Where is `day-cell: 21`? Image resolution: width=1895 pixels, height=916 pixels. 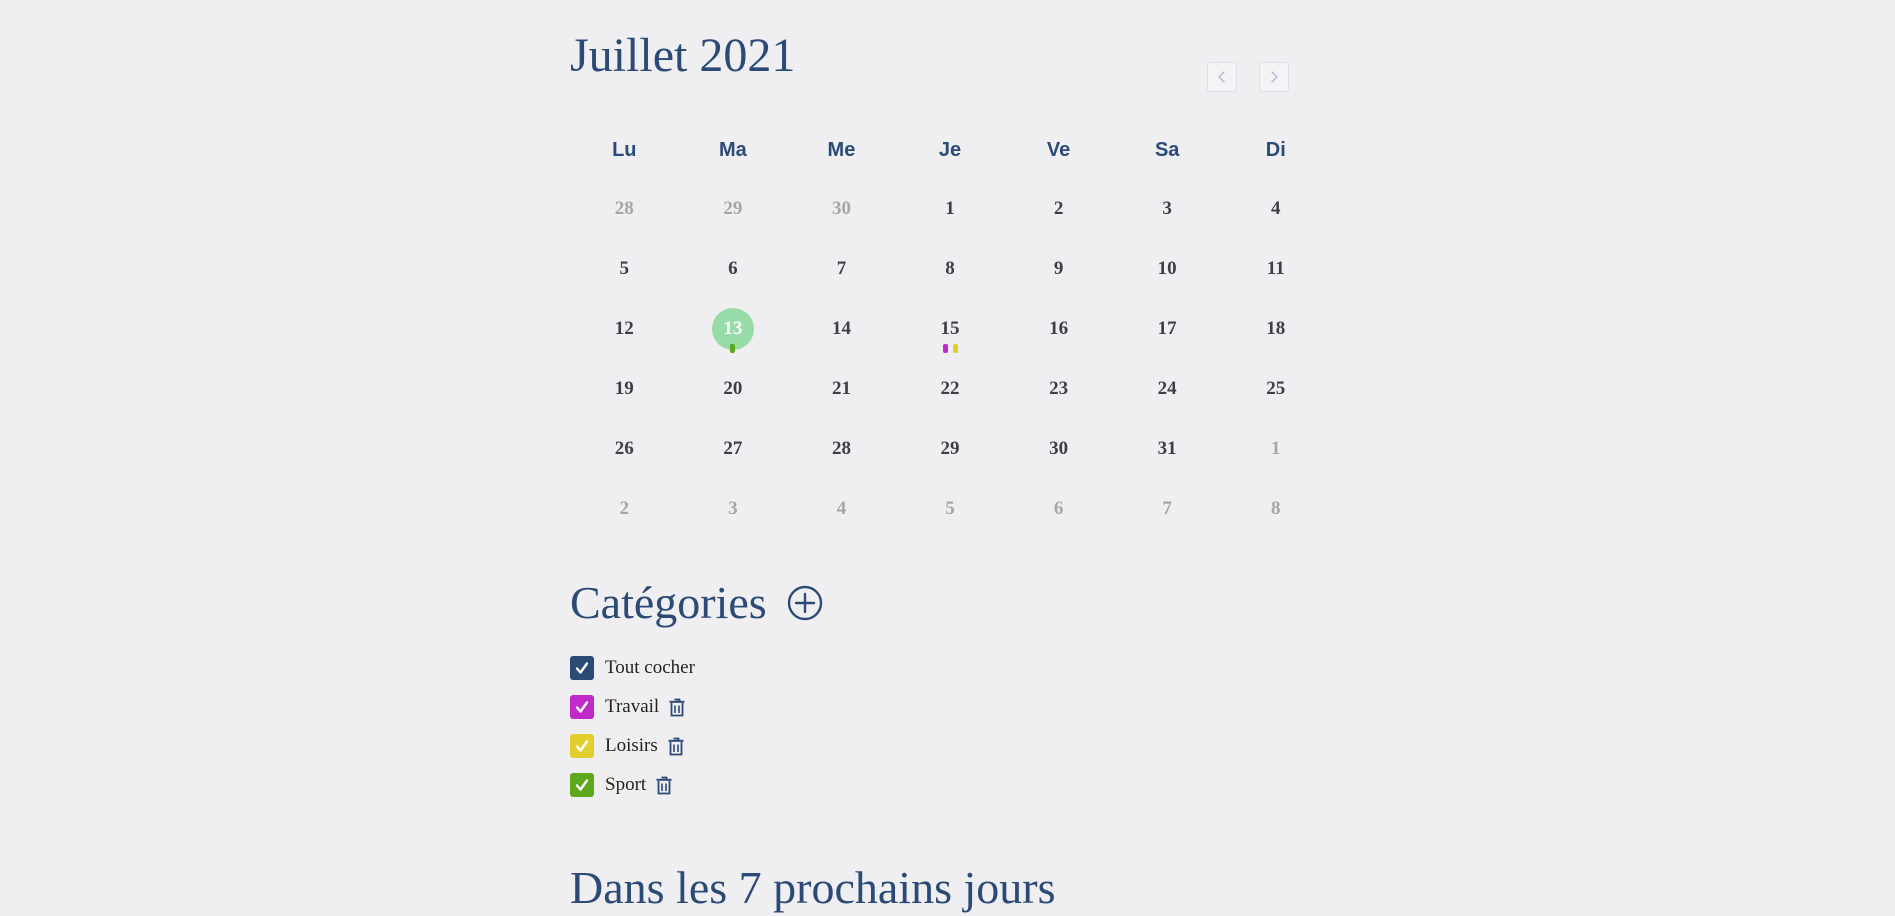
day-cell: 21 is located at coordinates (841, 380).